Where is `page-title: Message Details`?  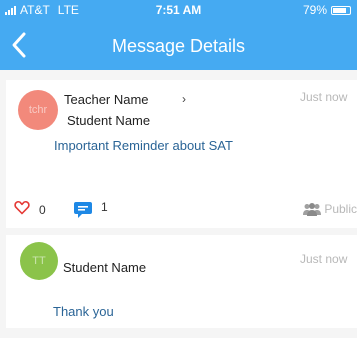 page-title: Message Details is located at coordinates (178, 46).